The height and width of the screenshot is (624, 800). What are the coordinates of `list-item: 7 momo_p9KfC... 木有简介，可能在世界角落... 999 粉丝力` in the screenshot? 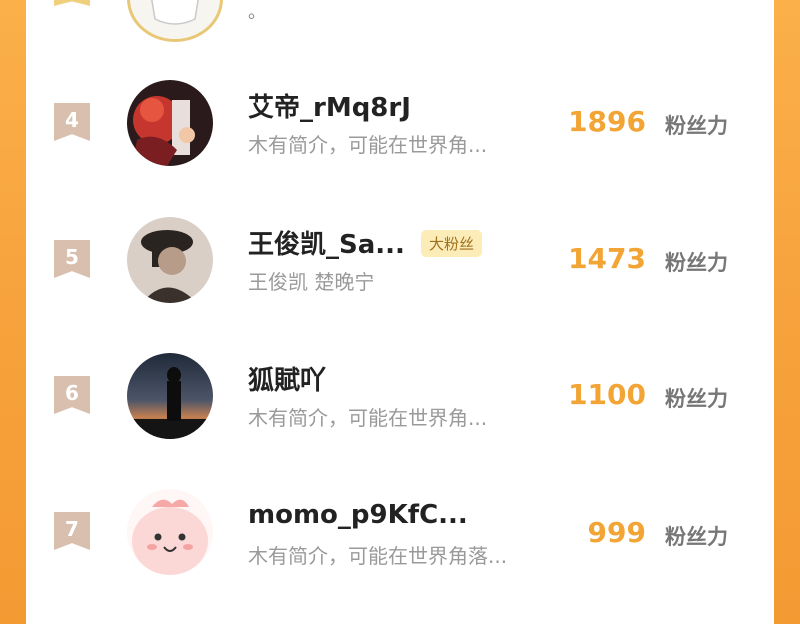 It's located at (400, 532).